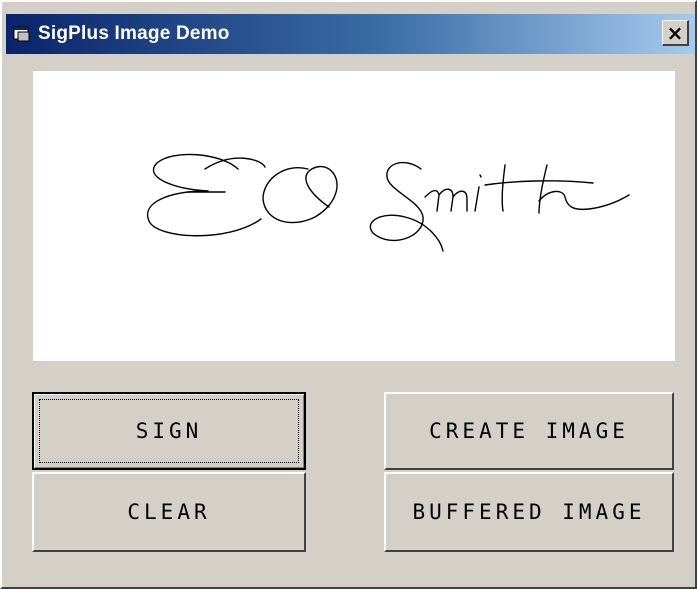 This screenshot has height=589, width=697. I want to click on clear-button: CLEAR, so click(169, 512).